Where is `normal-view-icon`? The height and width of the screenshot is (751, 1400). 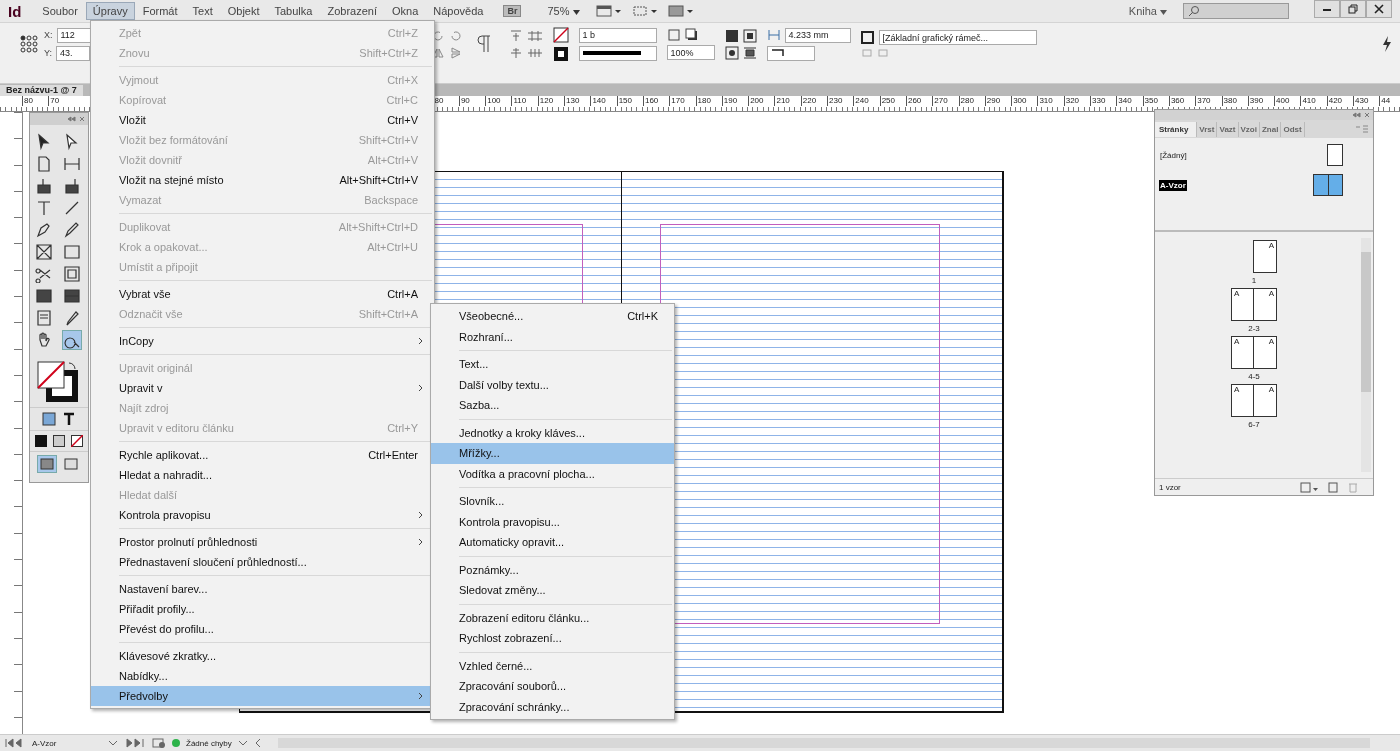 normal-view-icon is located at coordinates (47, 464).